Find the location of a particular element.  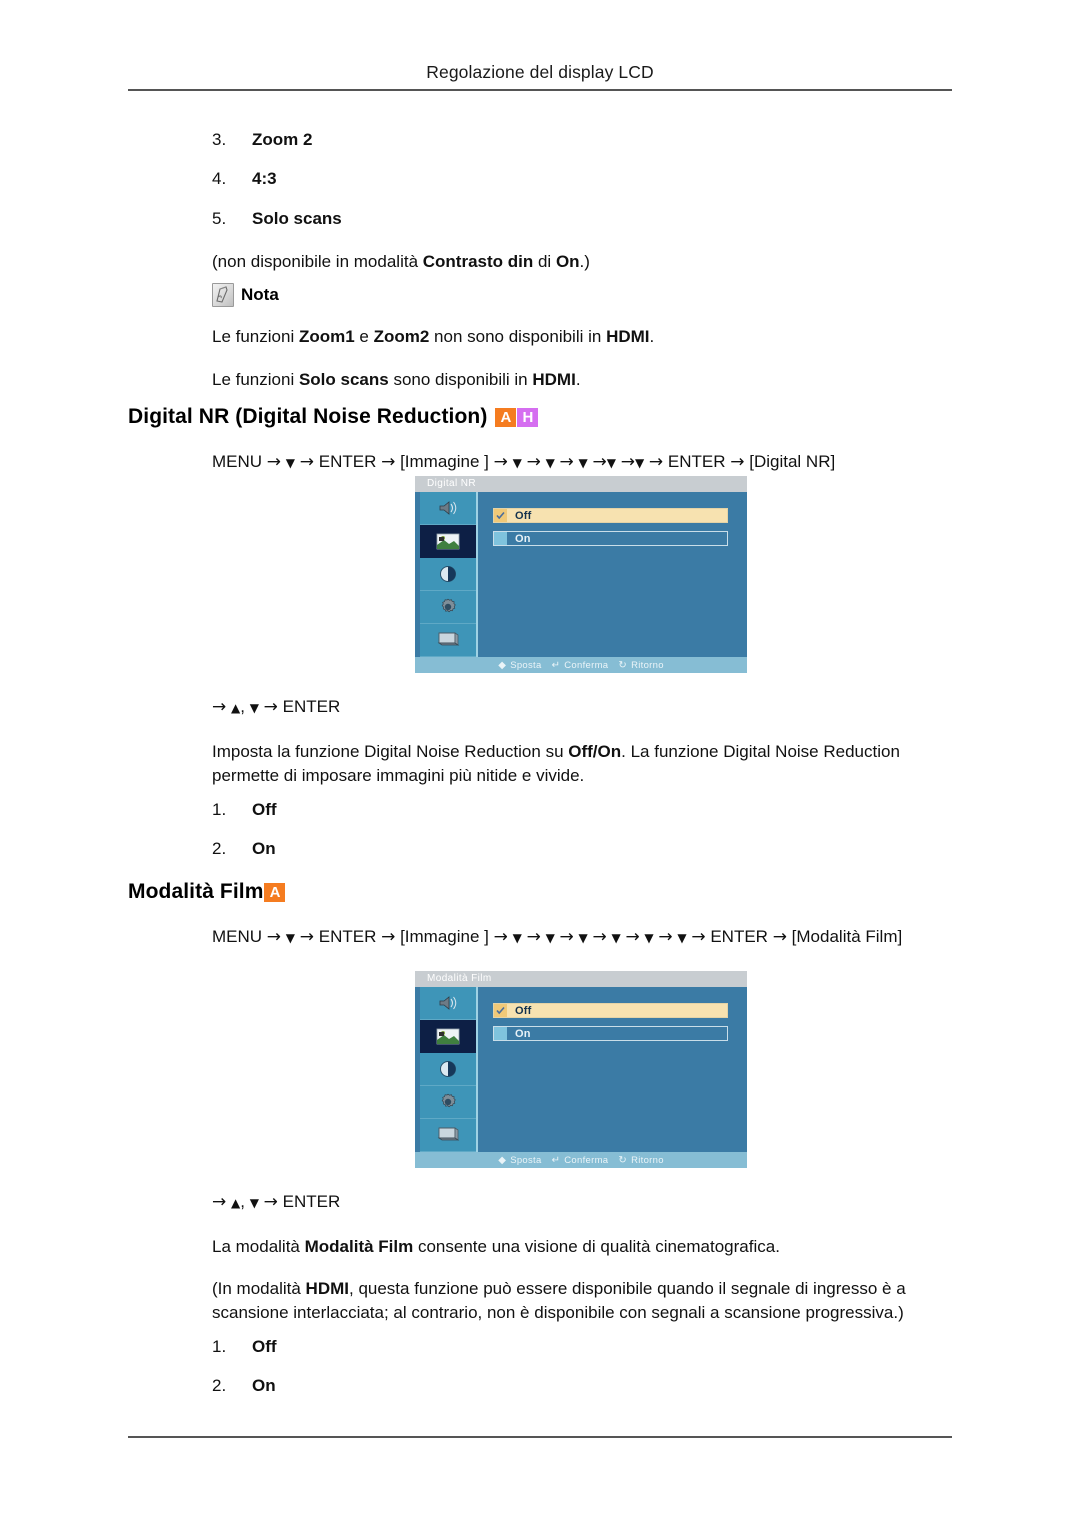

availability-note-suffix: .) is located at coordinates (584, 261).